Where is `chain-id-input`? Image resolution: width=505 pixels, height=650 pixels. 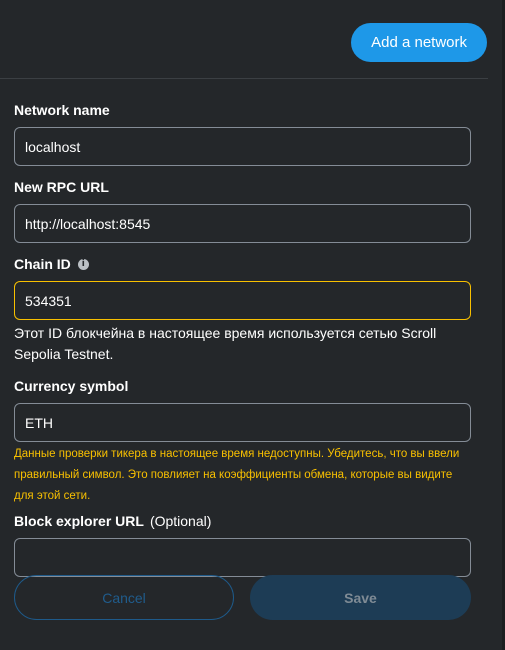
chain-id-input is located at coordinates (242, 300).